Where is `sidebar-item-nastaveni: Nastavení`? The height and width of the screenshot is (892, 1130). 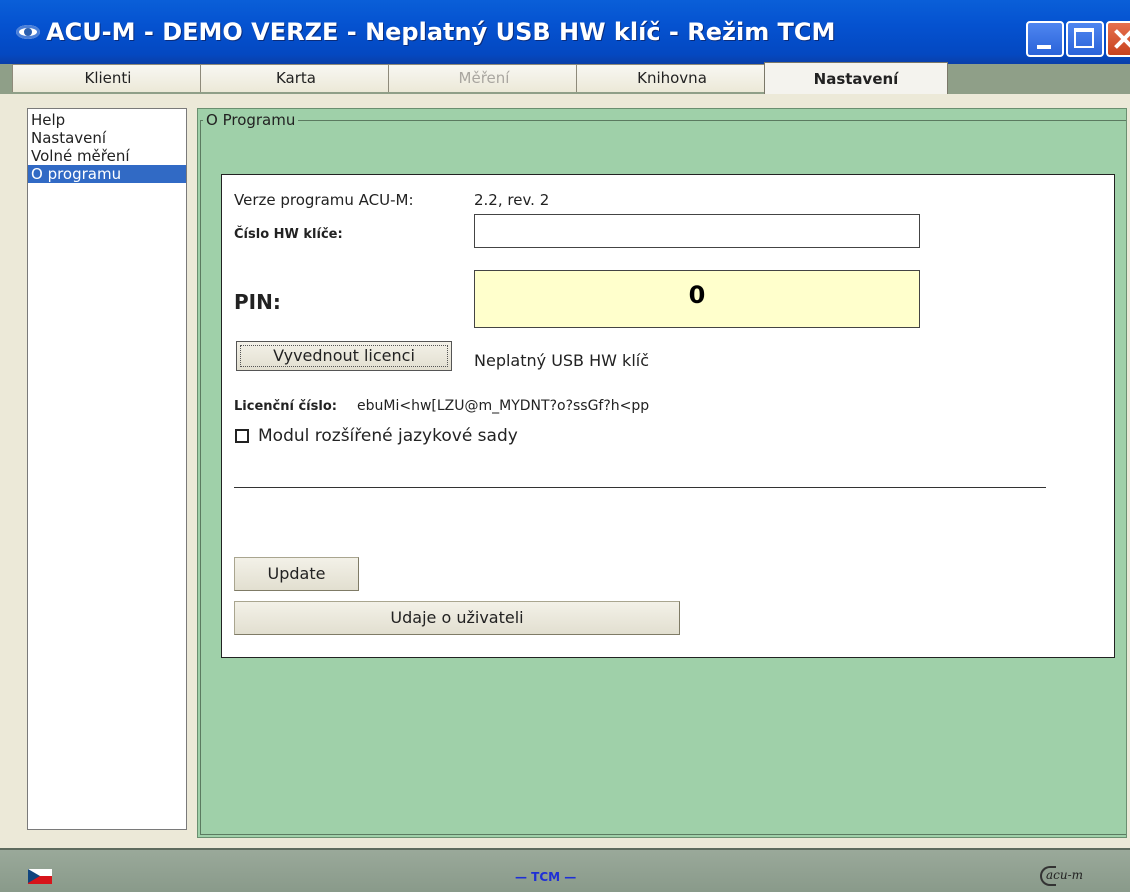
sidebar-item-nastaveni: Nastavení is located at coordinates (107, 138).